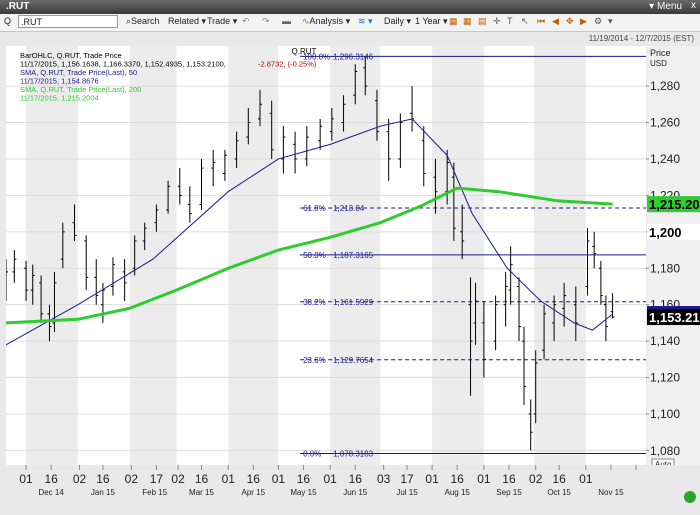 This screenshot has width=700, height=515. I want to click on y-tick-label: 1,120, so click(665, 378).